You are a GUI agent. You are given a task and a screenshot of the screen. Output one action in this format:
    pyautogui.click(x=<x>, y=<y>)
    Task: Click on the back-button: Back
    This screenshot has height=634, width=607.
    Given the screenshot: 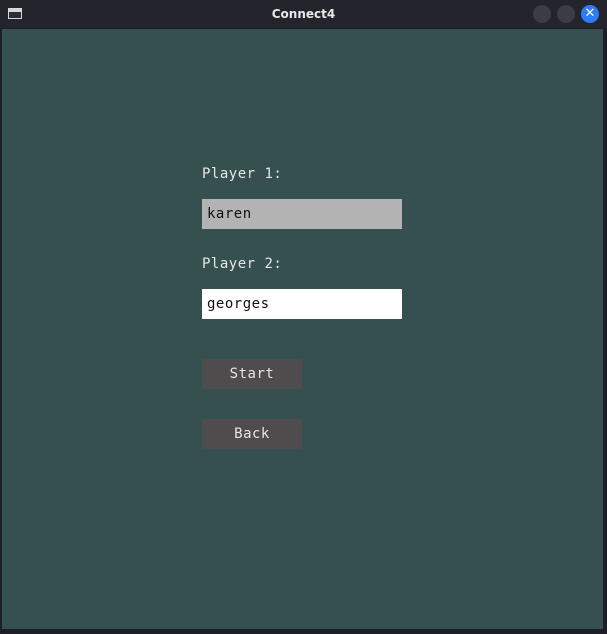 What is the action you would take?
    pyautogui.click(x=252, y=434)
    